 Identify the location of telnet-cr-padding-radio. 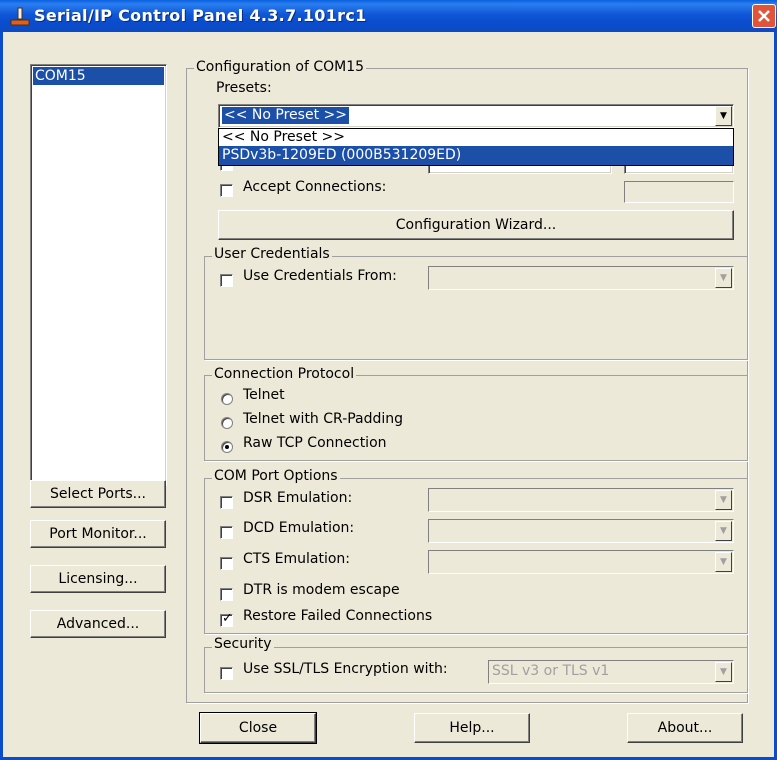
(227, 423).